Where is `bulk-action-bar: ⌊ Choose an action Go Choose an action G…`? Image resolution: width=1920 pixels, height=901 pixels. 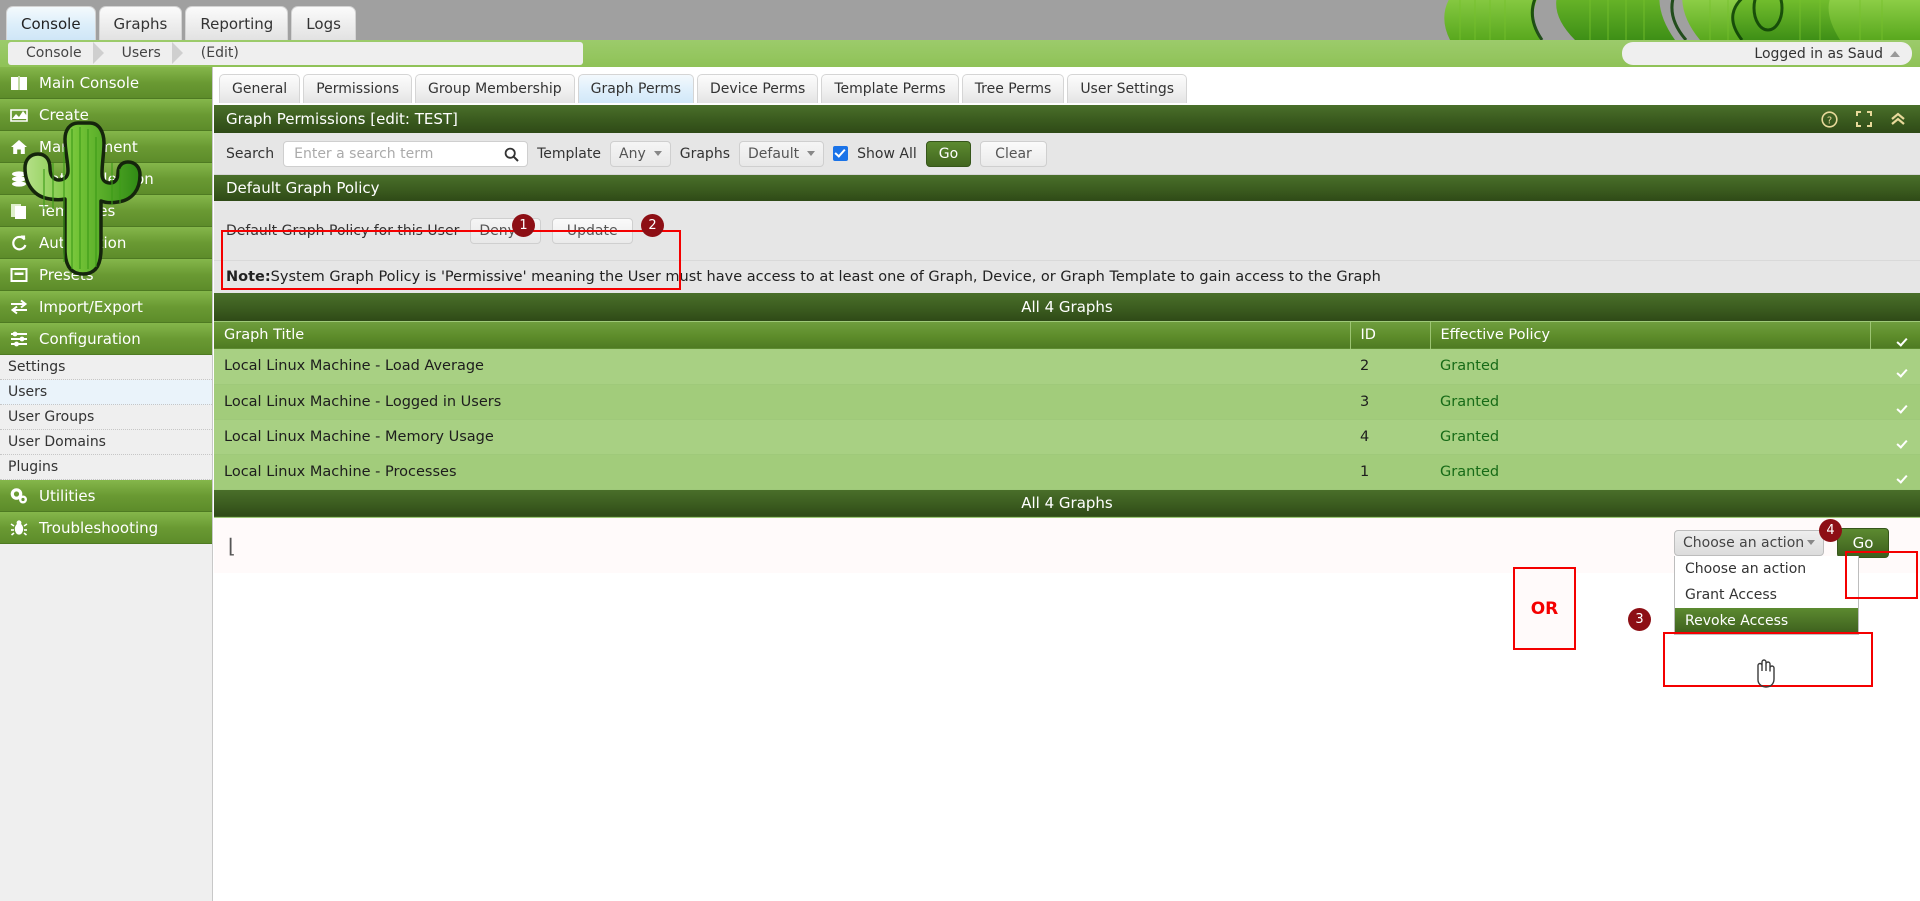
bulk-action-bar: ⌊ Choose an action Go Choose an action G… is located at coordinates (1067, 576).